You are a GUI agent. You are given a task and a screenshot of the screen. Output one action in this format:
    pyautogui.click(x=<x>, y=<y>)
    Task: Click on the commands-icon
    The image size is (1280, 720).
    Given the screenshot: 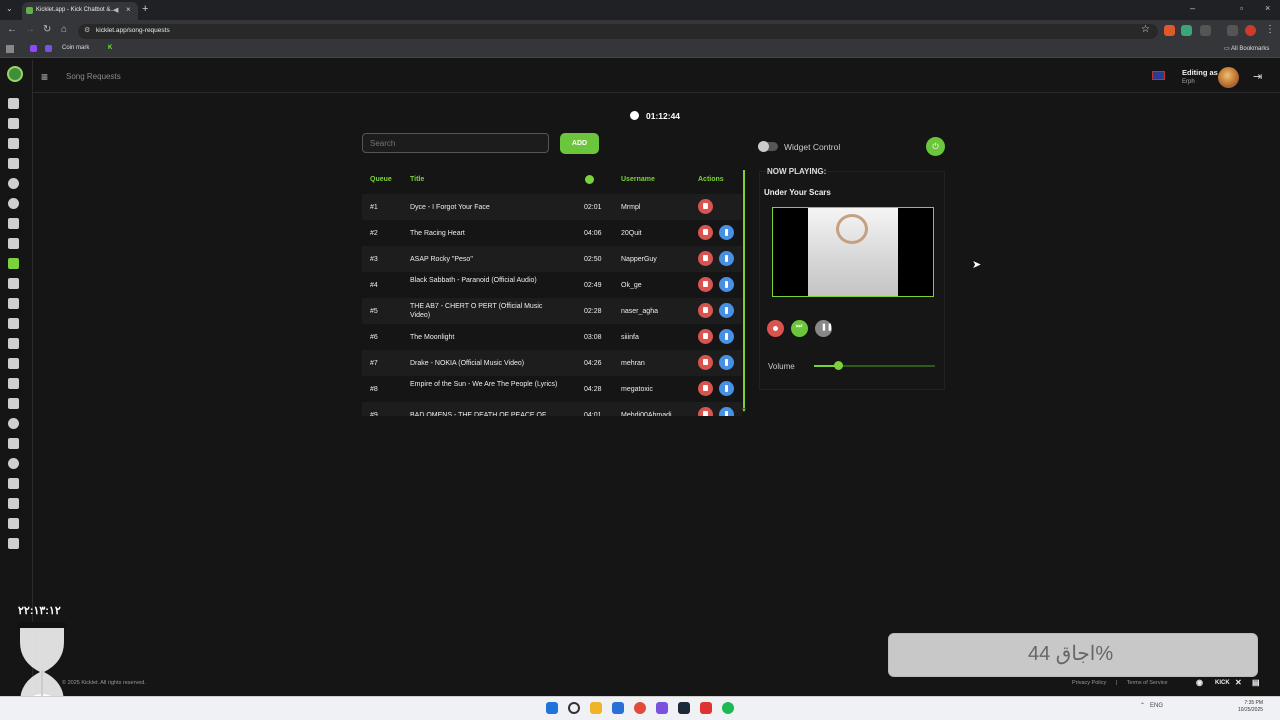 What is the action you would take?
    pyautogui.click(x=13, y=143)
    